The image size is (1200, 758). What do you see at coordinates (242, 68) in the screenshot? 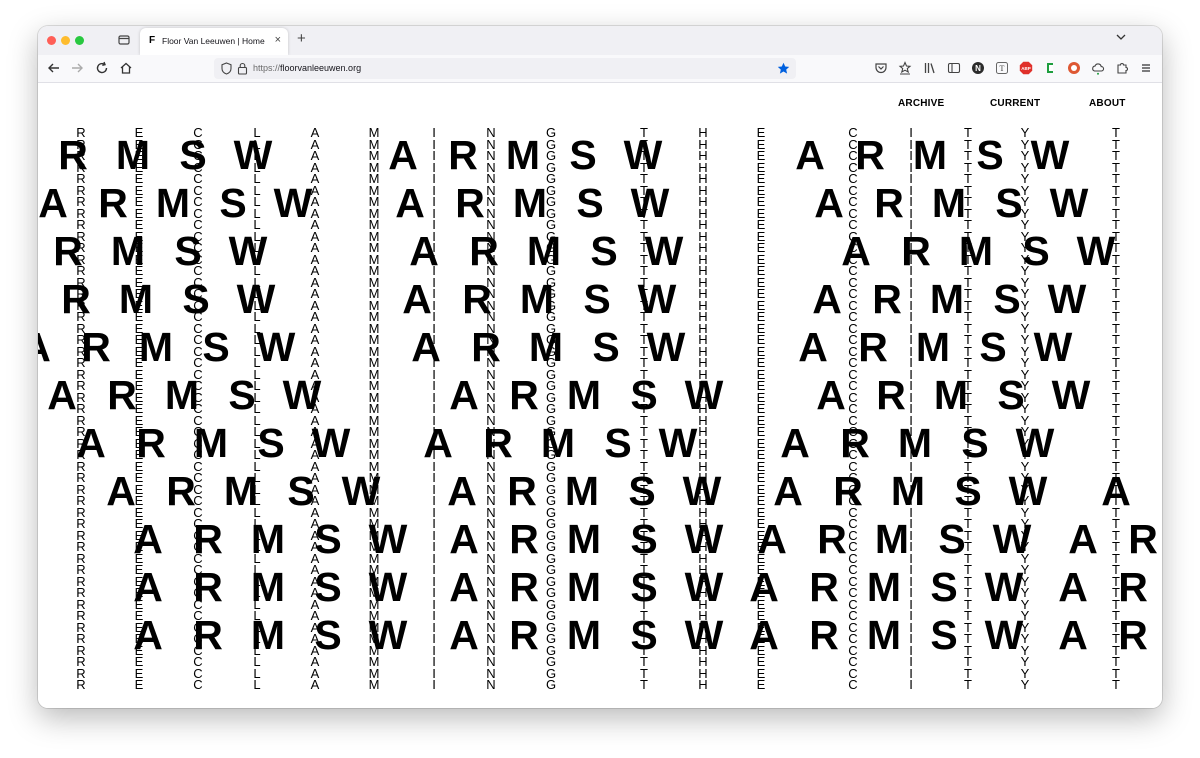
I see `lock-icon` at bounding box center [242, 68].